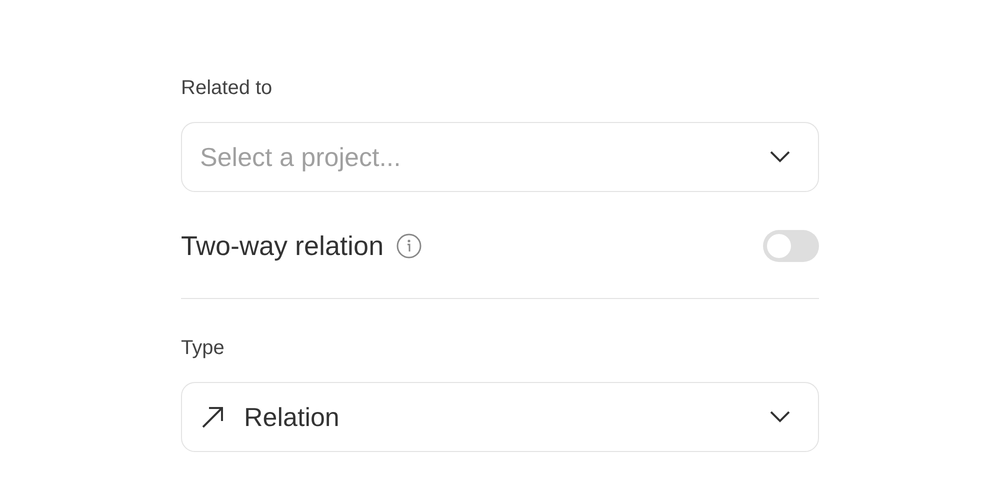 The width and height of the screenshot is (1000, 500). Describe the element at coordinates (791, 246) in the screenshot. I see `toggle-switch` at that location.